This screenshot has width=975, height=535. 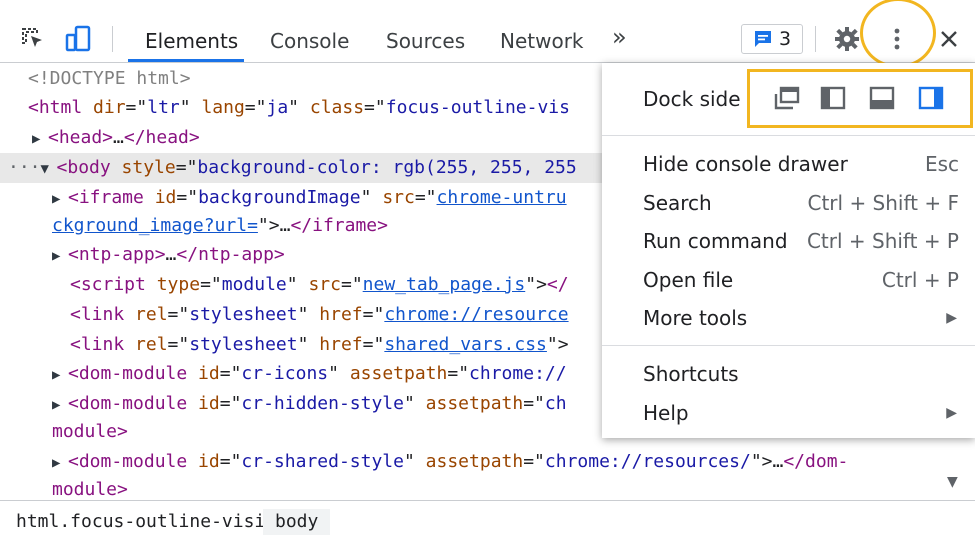 I want to click on resource-link: chrome-untru, so click(x=502, y=197).